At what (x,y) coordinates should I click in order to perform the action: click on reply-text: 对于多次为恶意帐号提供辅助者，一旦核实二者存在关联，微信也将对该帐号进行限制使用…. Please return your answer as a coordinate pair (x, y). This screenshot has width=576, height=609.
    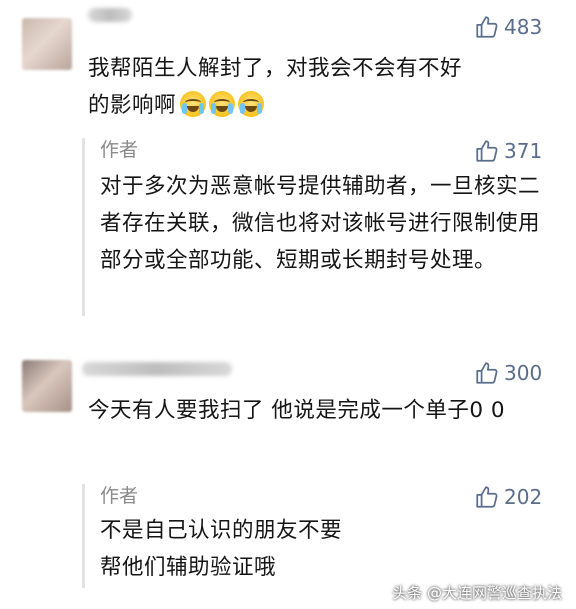
    Looking at the image, I should click on (320, 223).